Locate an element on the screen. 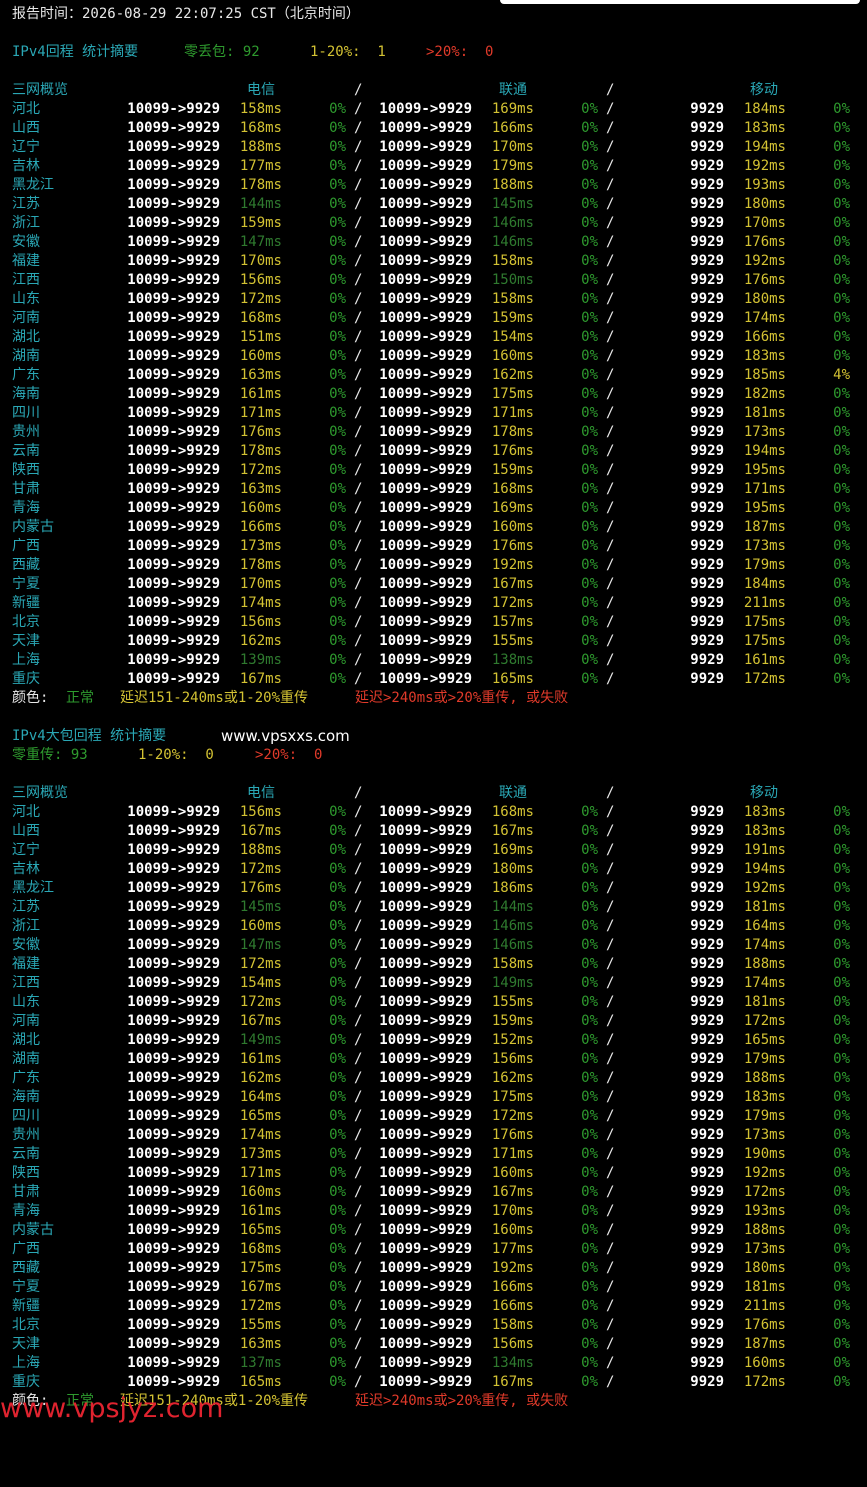  telecom-latency: 172ms is located at coordinates (260, 869).